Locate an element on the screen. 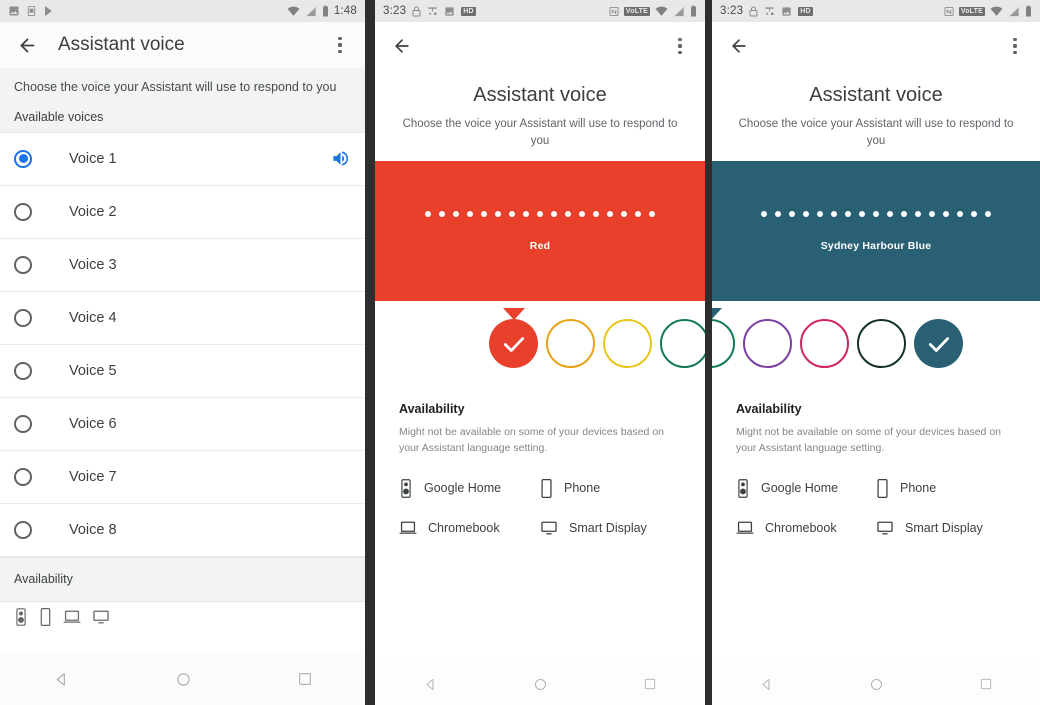 Image resolution: width=1040 pixels, height=705 pixels. device-google-home: Google Home is located at coordinates (469, 488).